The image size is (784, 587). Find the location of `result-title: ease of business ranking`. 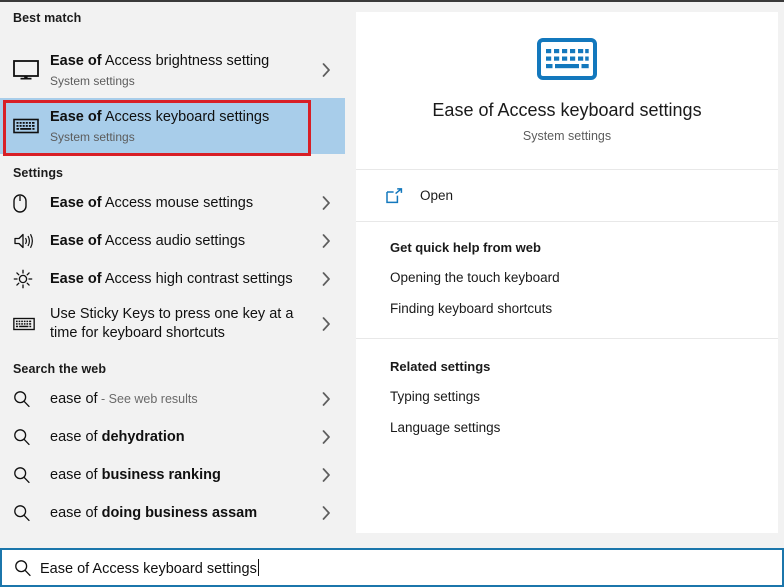

result-title: ease of business ranking is located at coordinates (182, 475).